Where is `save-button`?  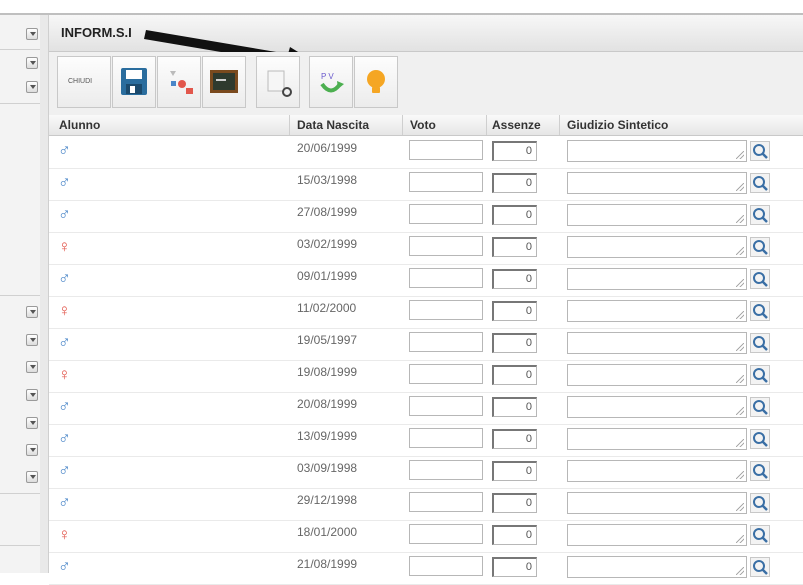
save-button is located at coordinates (134, 82).